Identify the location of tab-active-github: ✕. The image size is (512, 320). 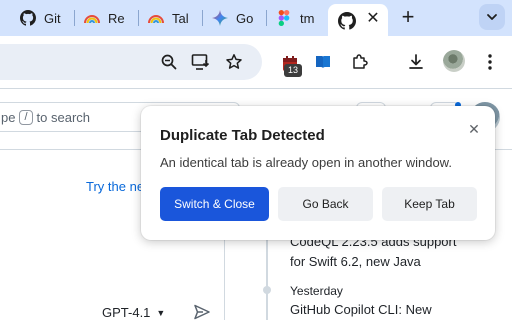
(358, 20).